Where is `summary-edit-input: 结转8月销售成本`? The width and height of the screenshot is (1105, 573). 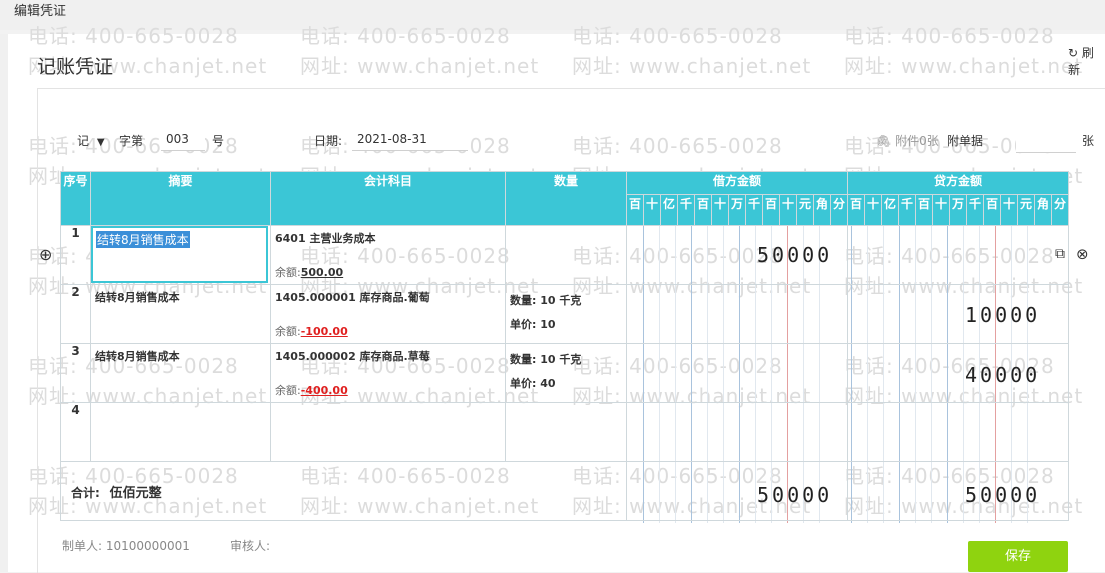 summary-edit-input: 结转8月销售成本 is located at coordinates (179, 254).